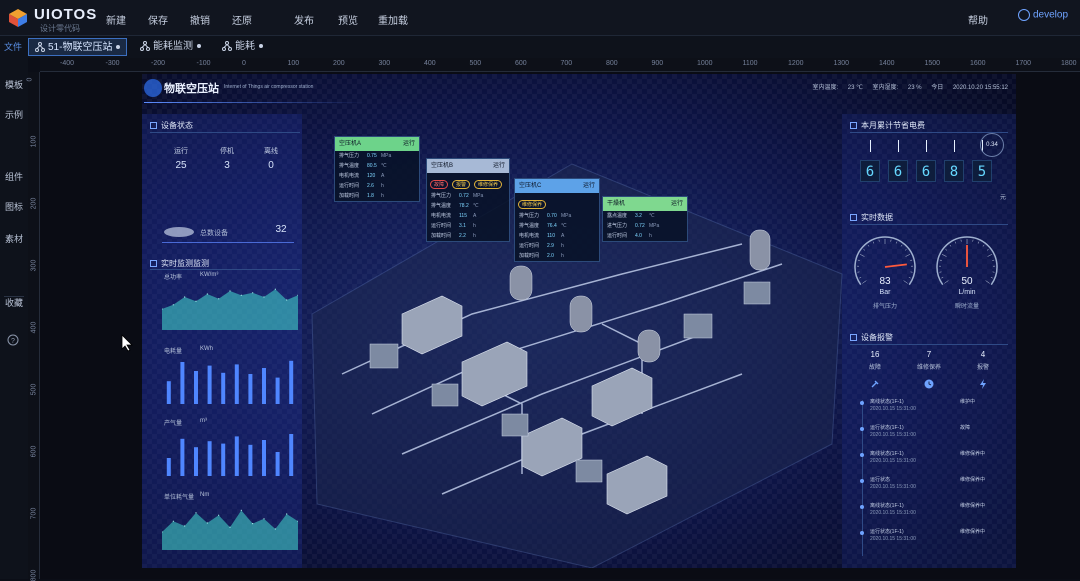  What do you see at coordinates (13, 46) in the screenshot?
I see `file-menu: 文件` at bounding box center [13, 46].